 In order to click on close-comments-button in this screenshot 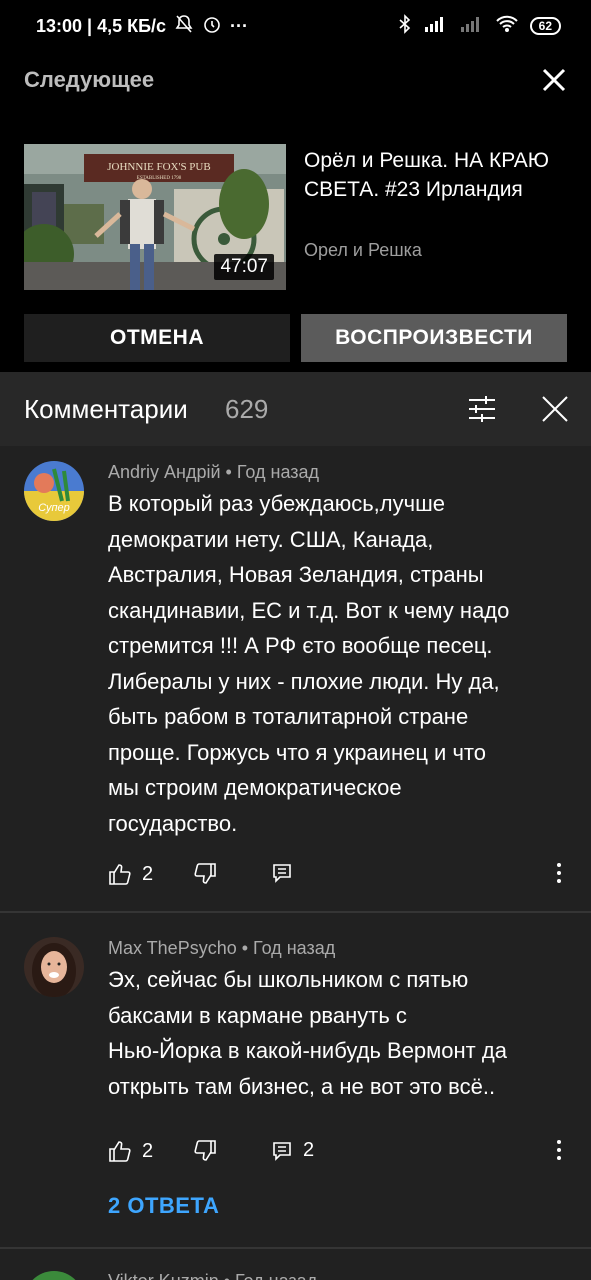, I will do `click(555, 411)`.